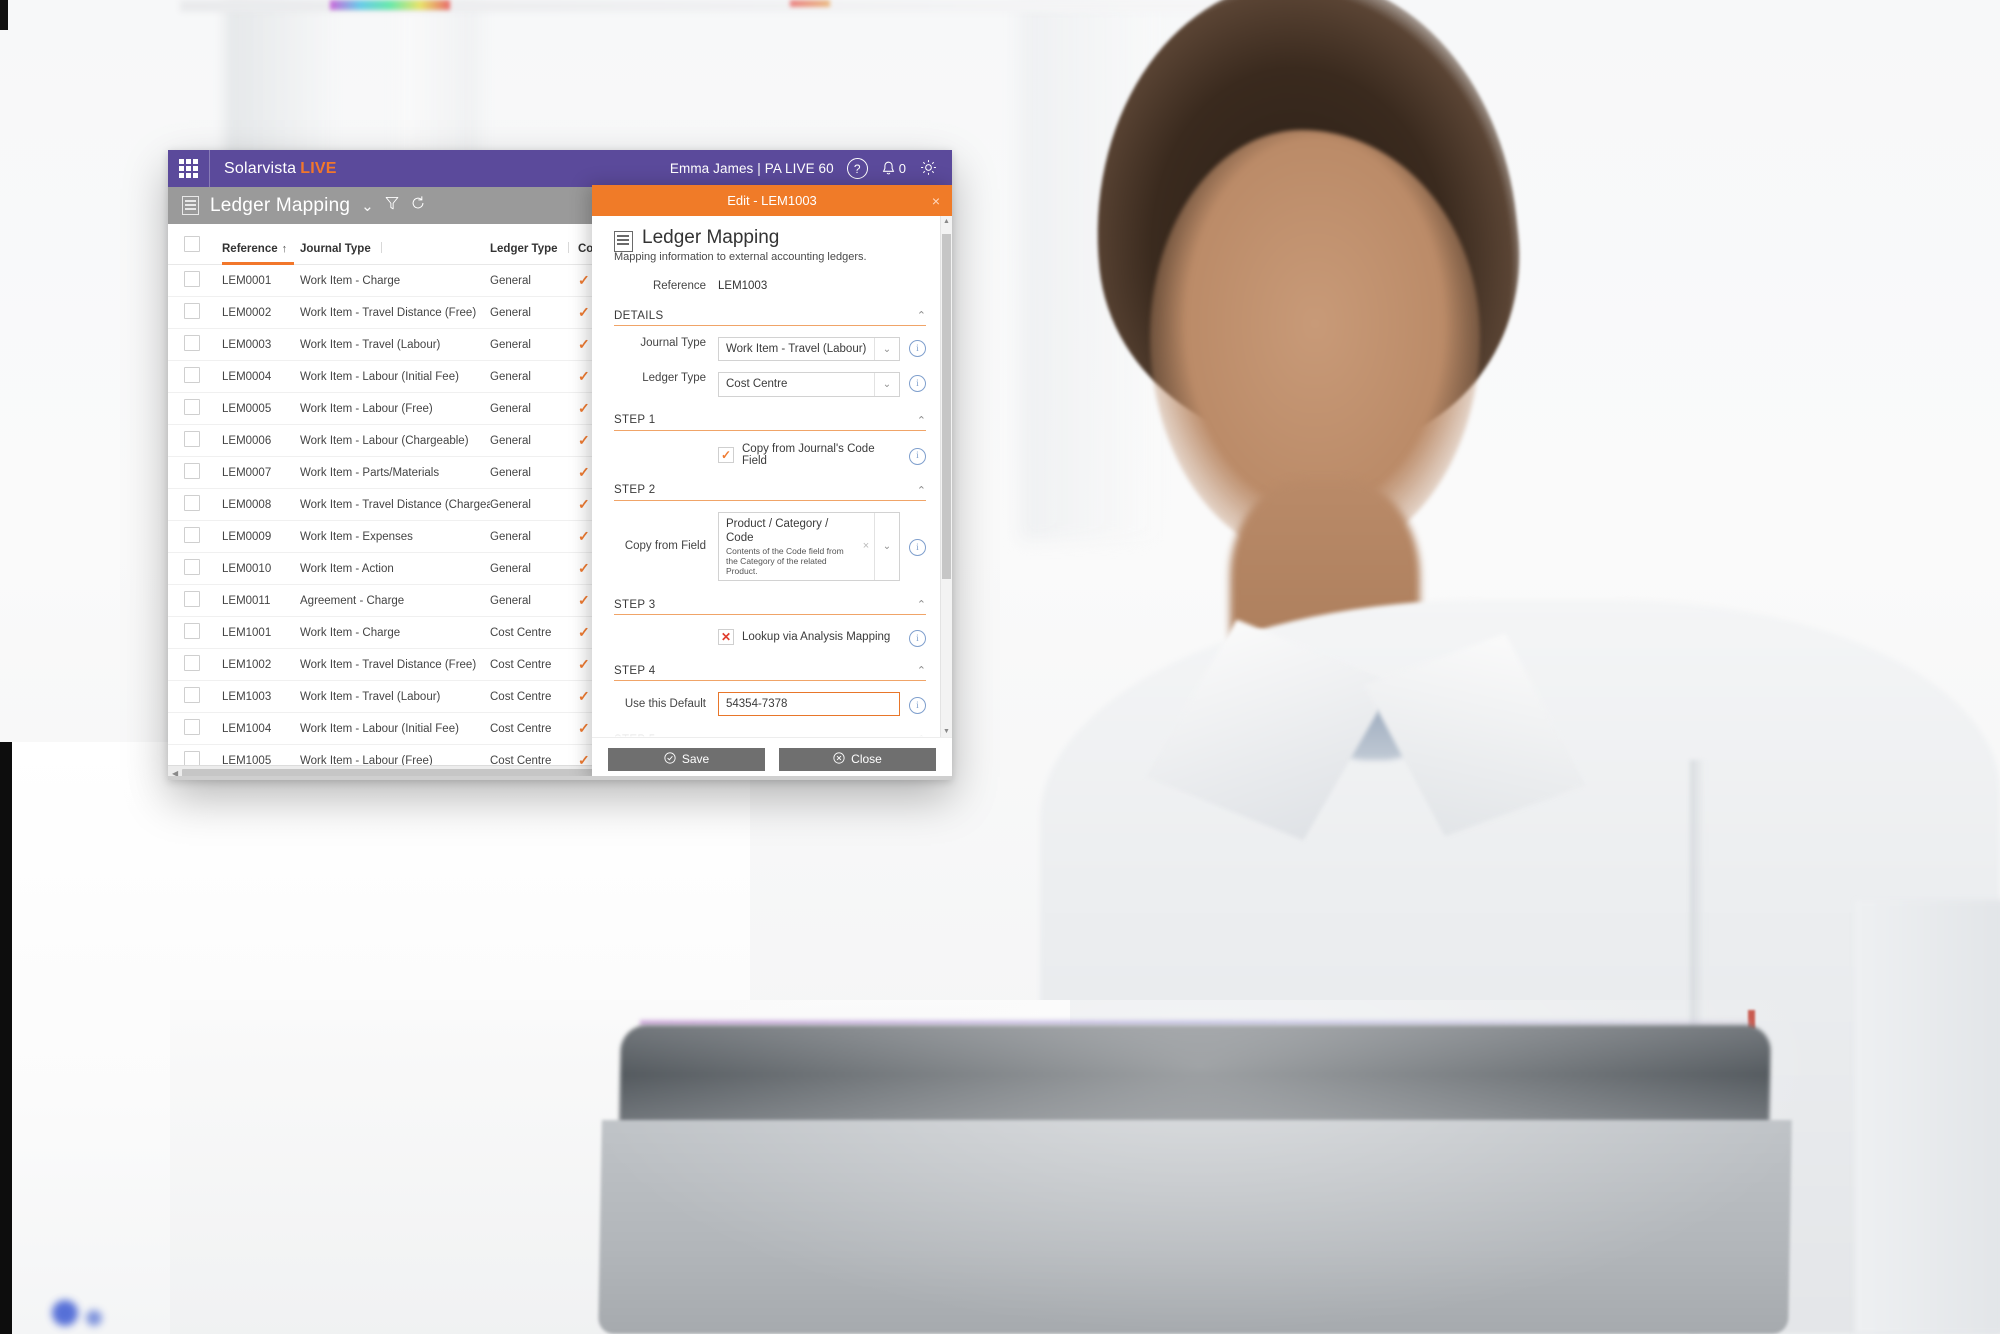 This screenshot has height=1334, width=2000. I want to click on use-this-default-input: 54354-7378, so click(809, 704).